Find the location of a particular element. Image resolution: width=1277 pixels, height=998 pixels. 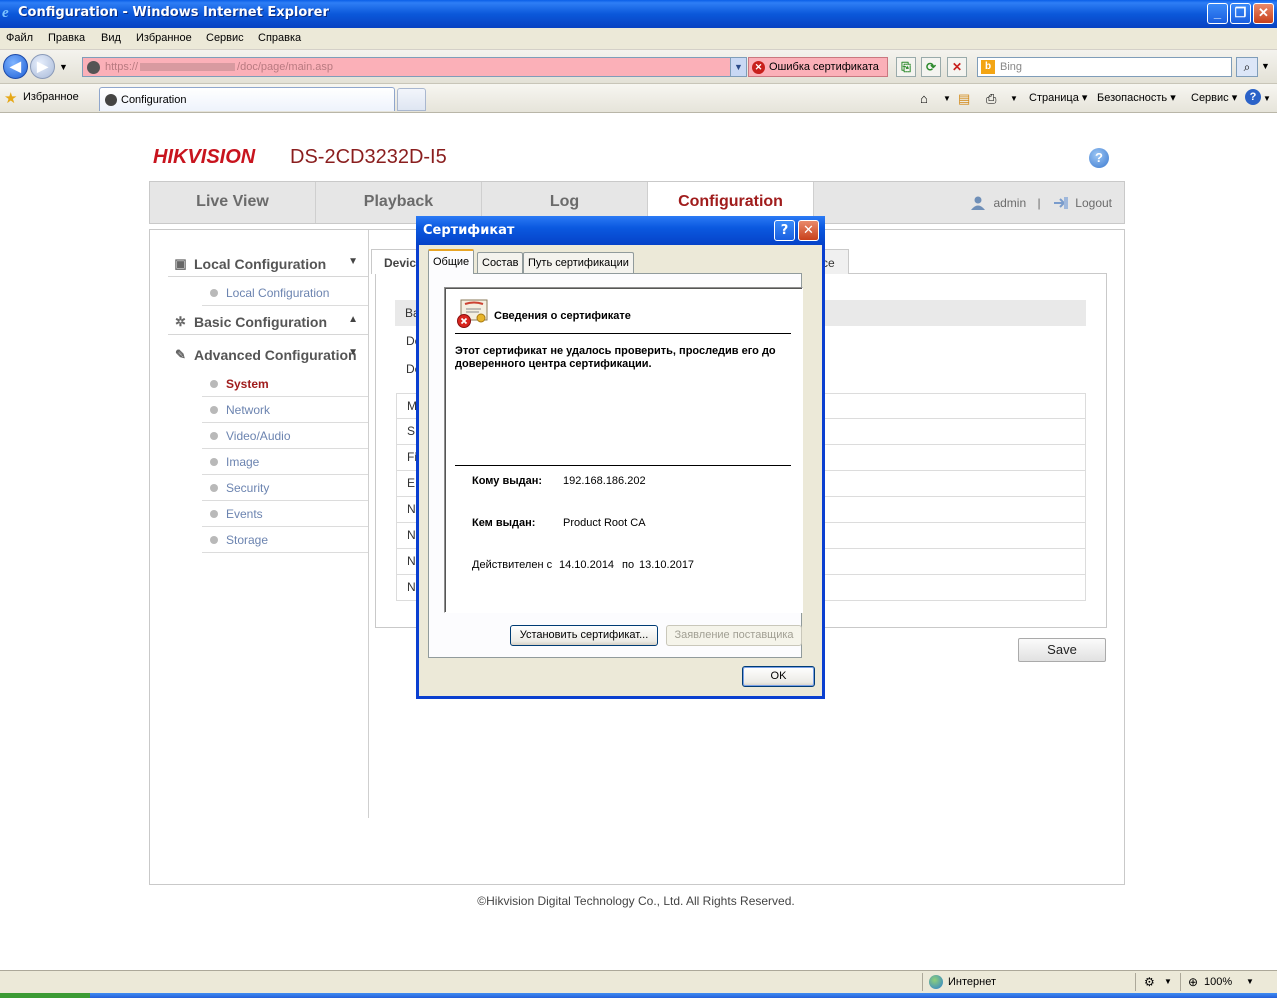

close-button: ✕ is located at coordinates (1263, 13).